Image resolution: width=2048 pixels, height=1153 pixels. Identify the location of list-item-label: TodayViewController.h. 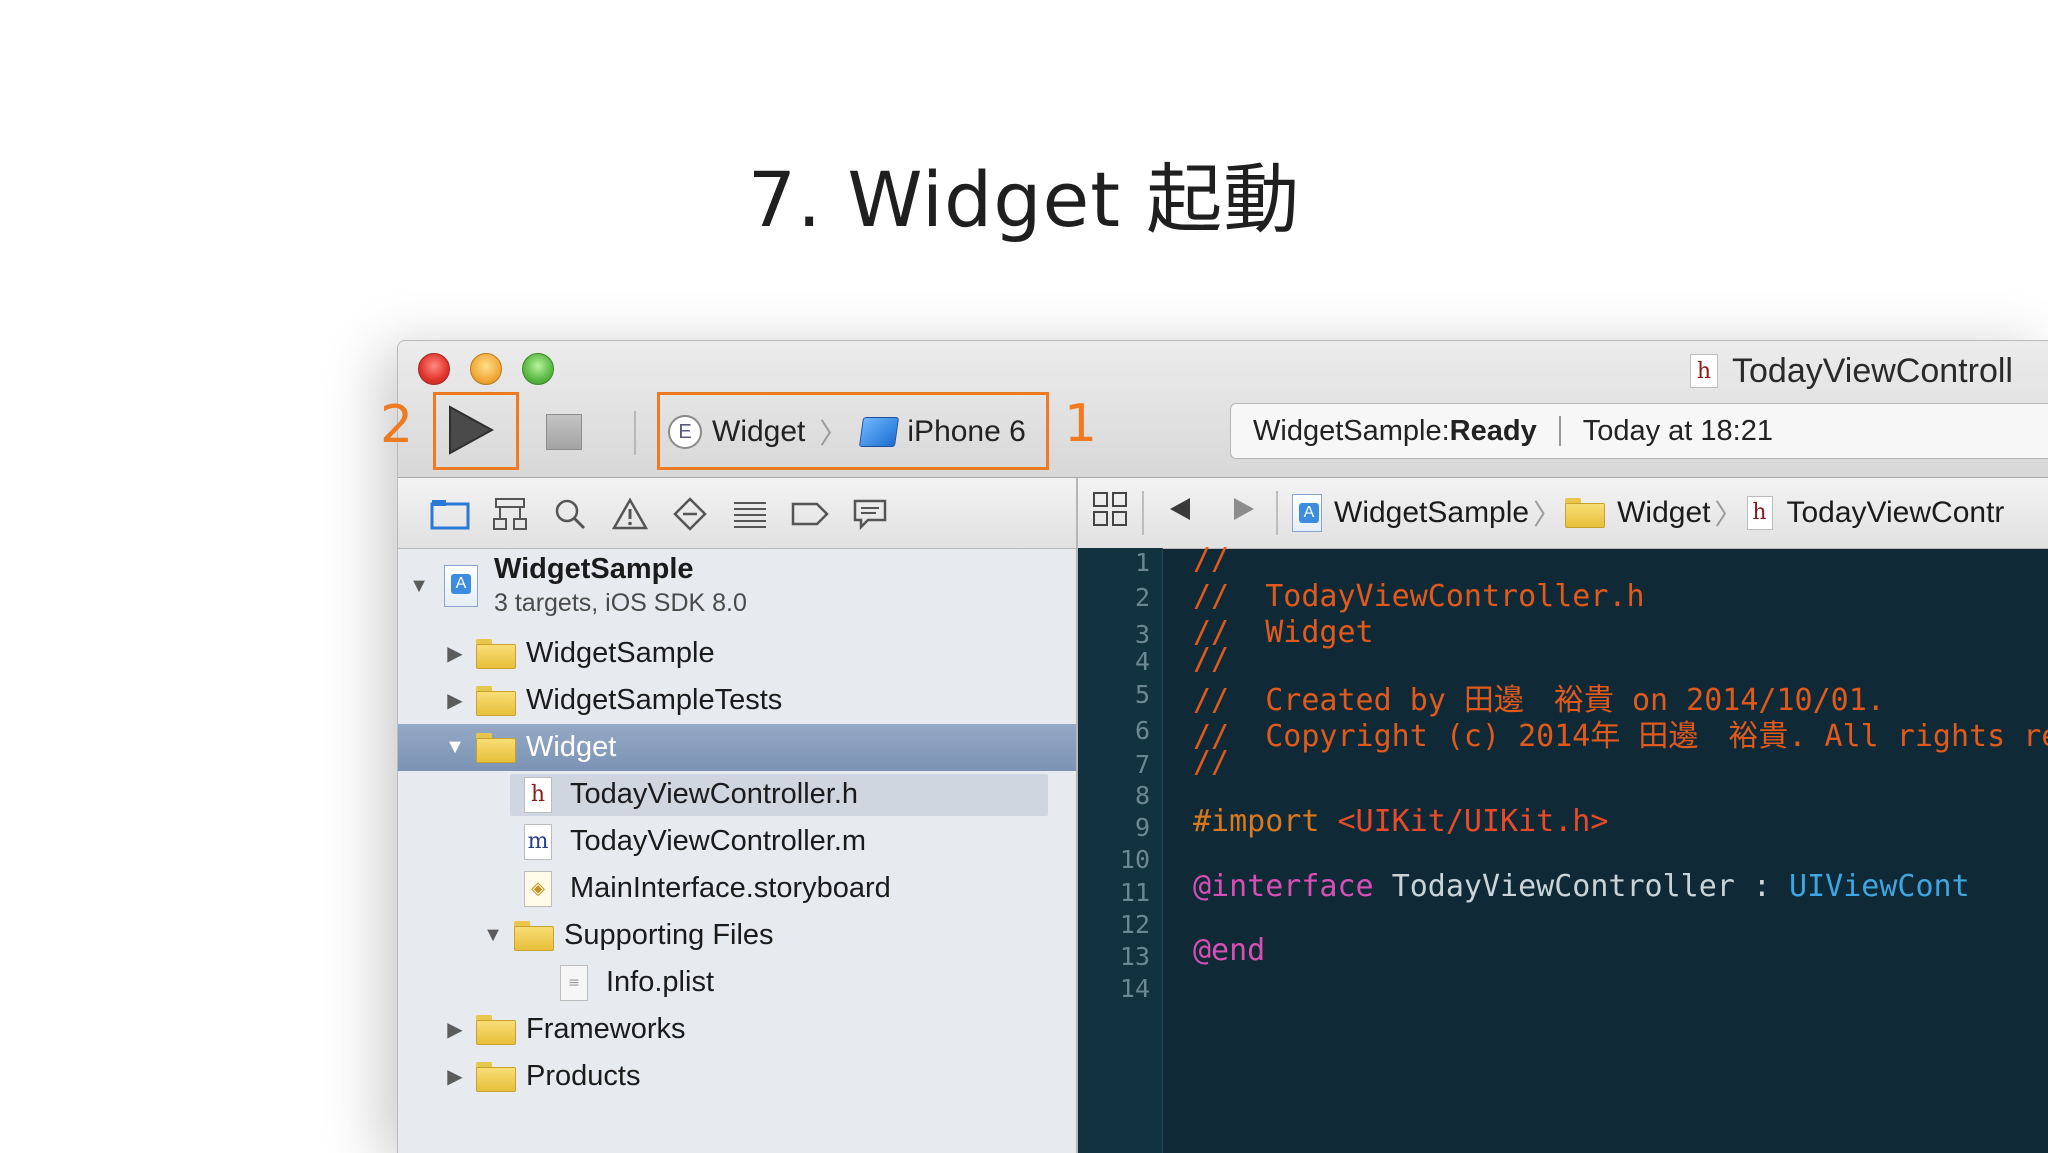
(714, 794).